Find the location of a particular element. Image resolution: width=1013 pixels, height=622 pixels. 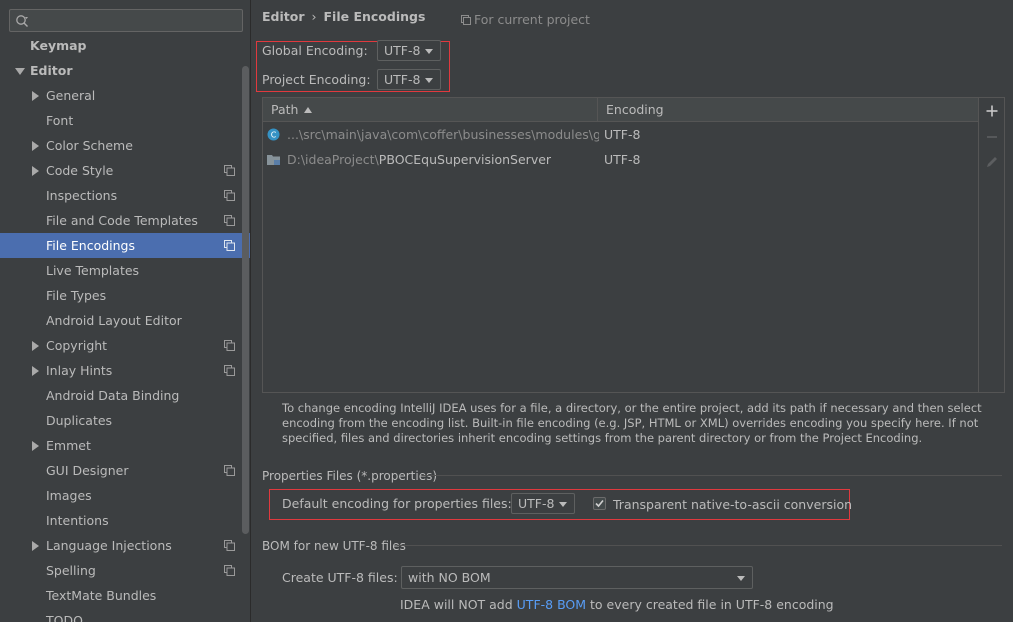

svg-text: C is located at coordinates (274, 135).